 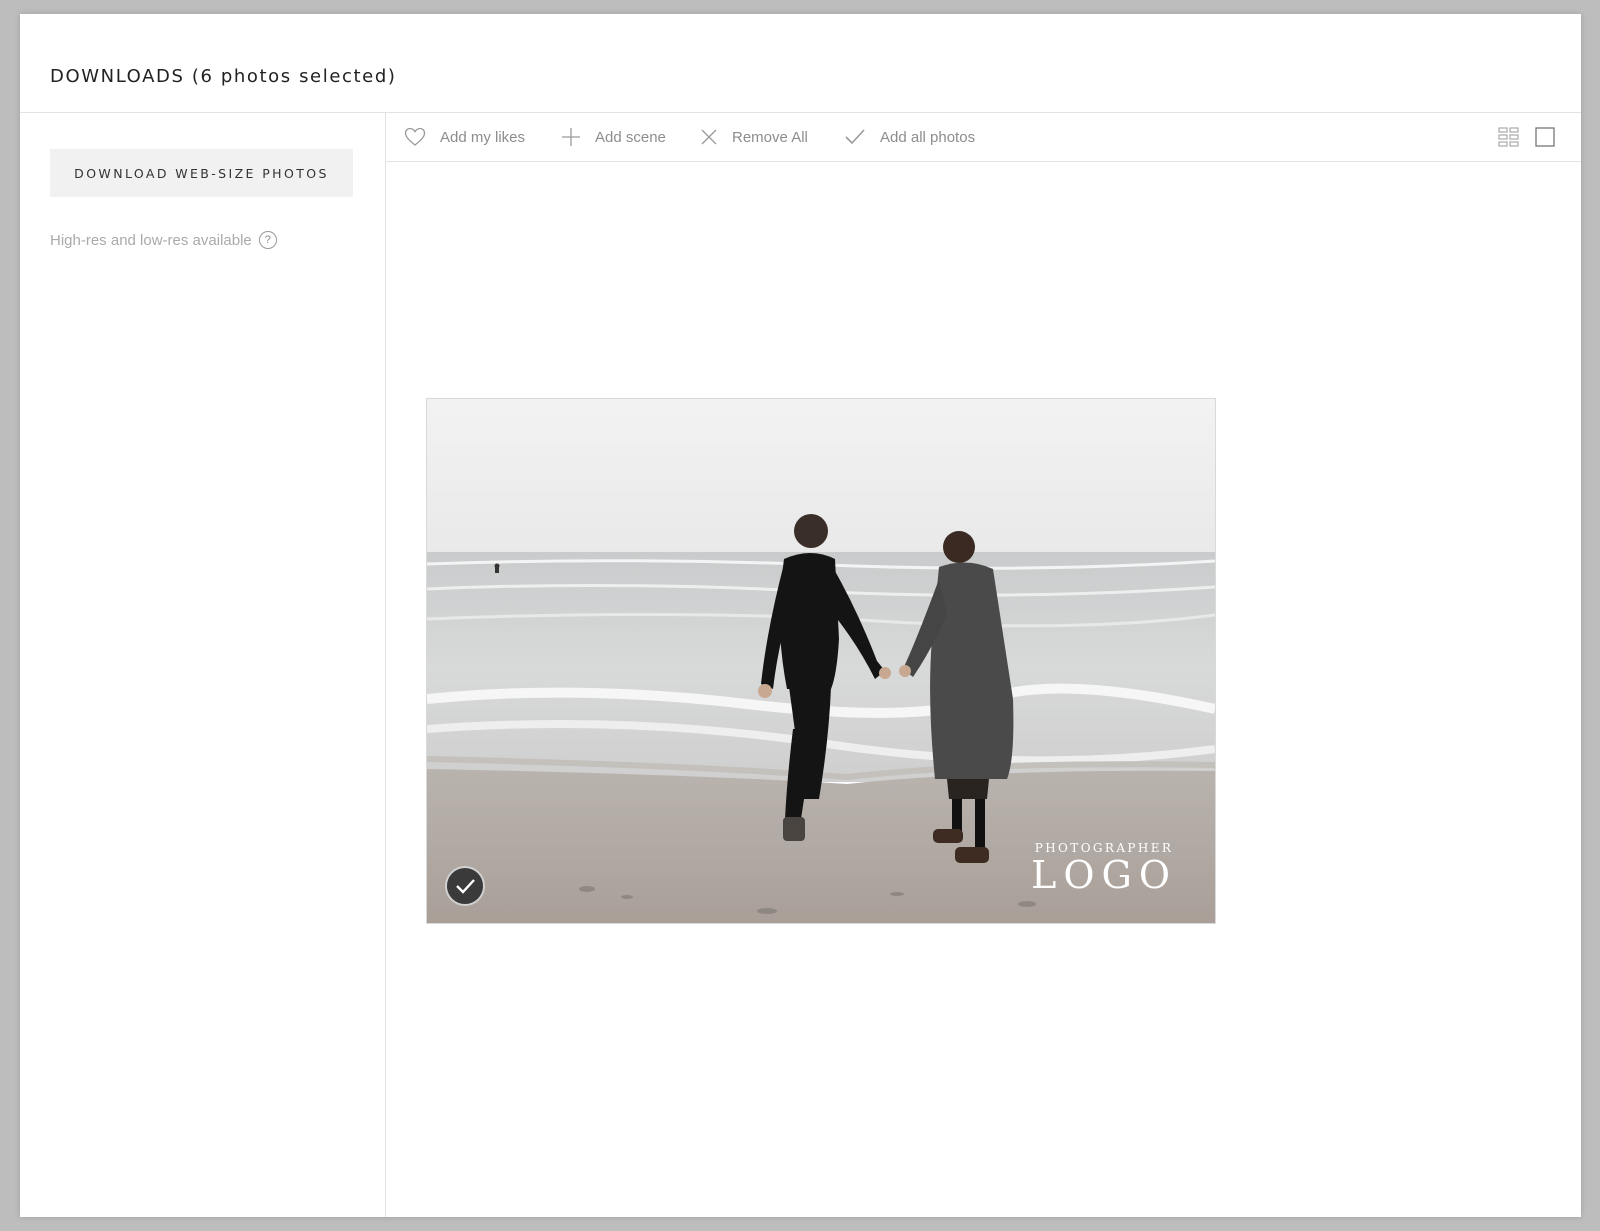 I want to click on single-view-icon, so click(x=1545, y=137).